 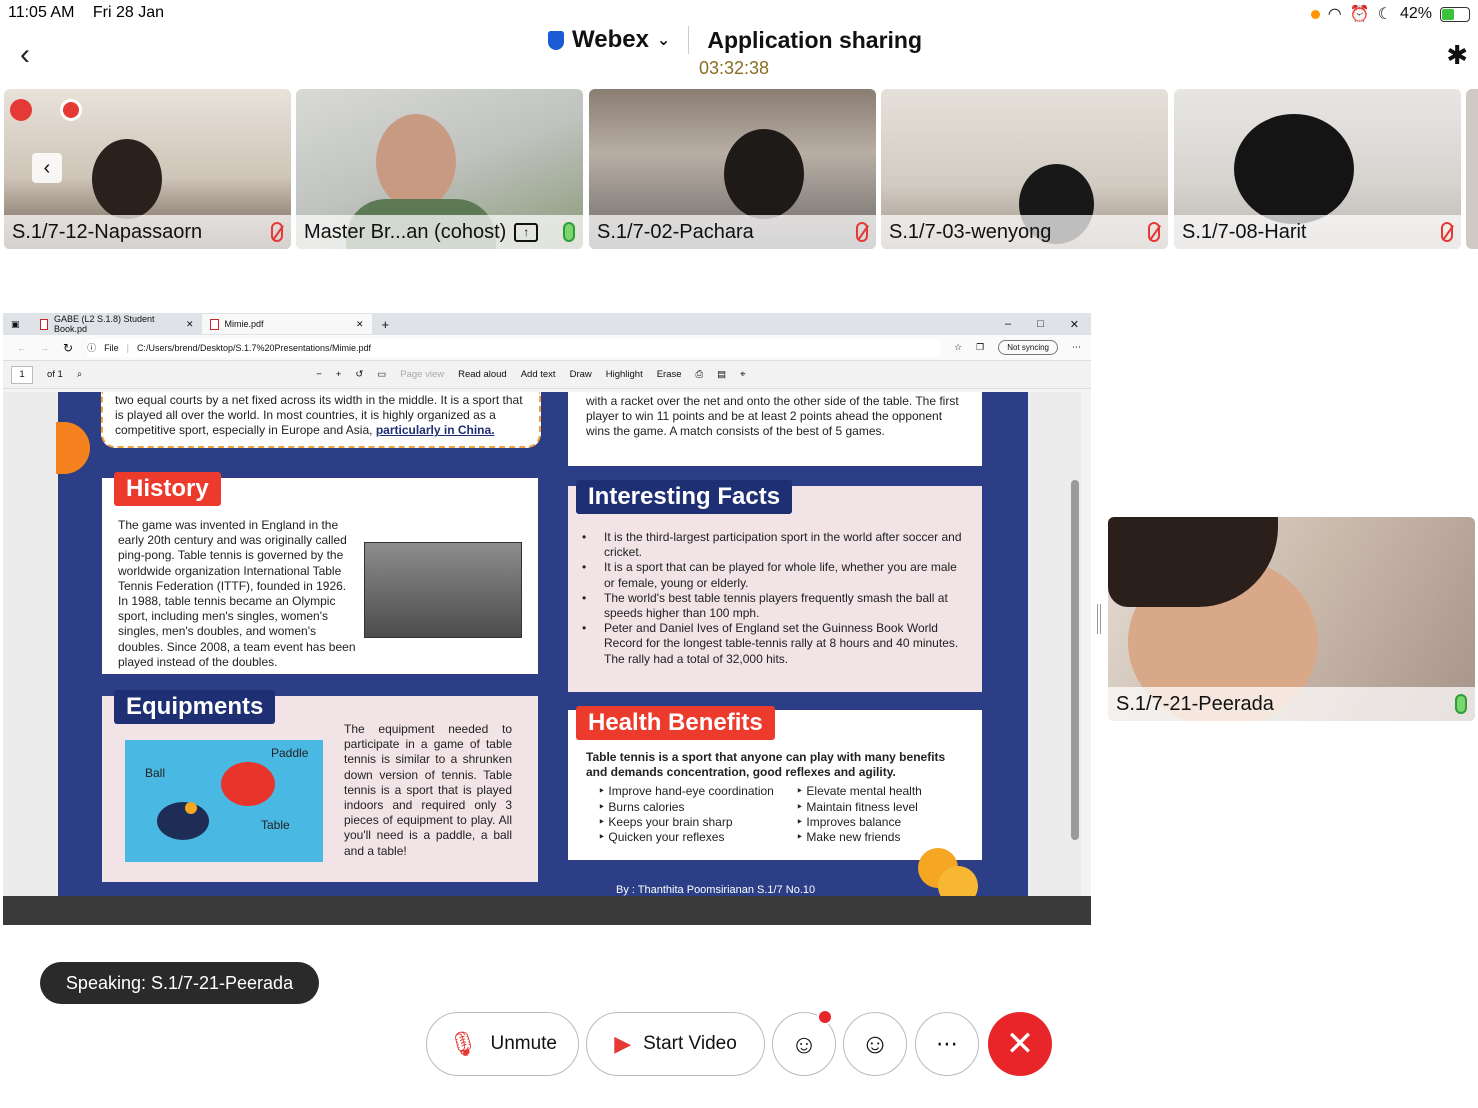 I want to click on participant-name: Master Br...an (cohost), so click(x=405, y=231).